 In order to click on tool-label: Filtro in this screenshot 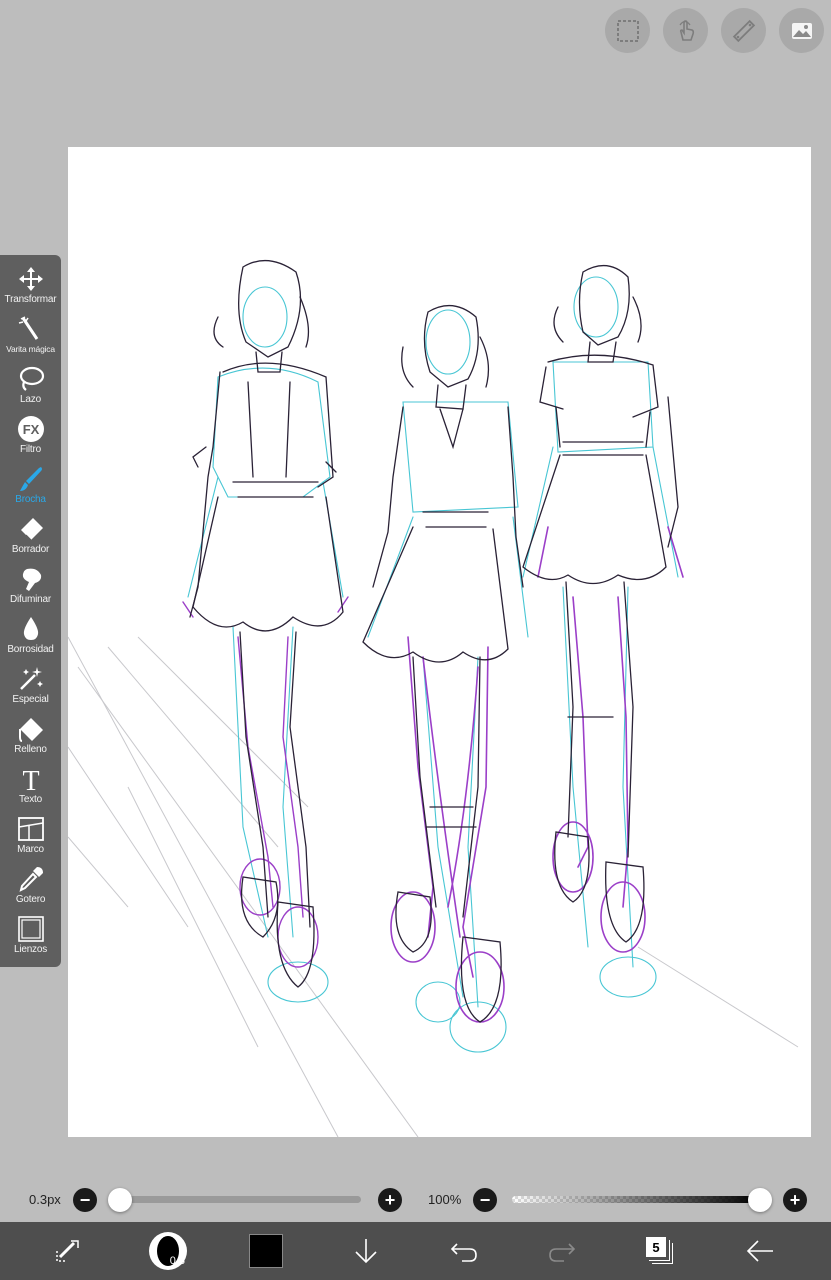, I will do `click(30, 449)`.